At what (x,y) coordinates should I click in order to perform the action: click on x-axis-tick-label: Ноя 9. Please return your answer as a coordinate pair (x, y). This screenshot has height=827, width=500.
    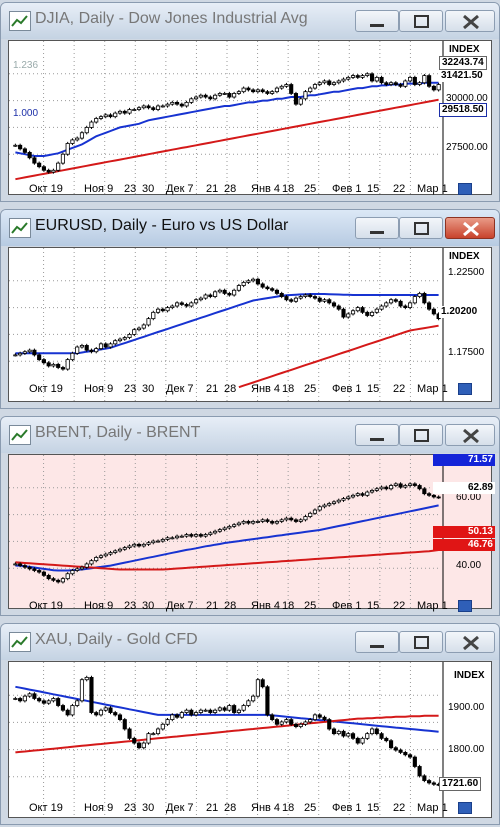
    Looking at the image, I should click on (99, 606).